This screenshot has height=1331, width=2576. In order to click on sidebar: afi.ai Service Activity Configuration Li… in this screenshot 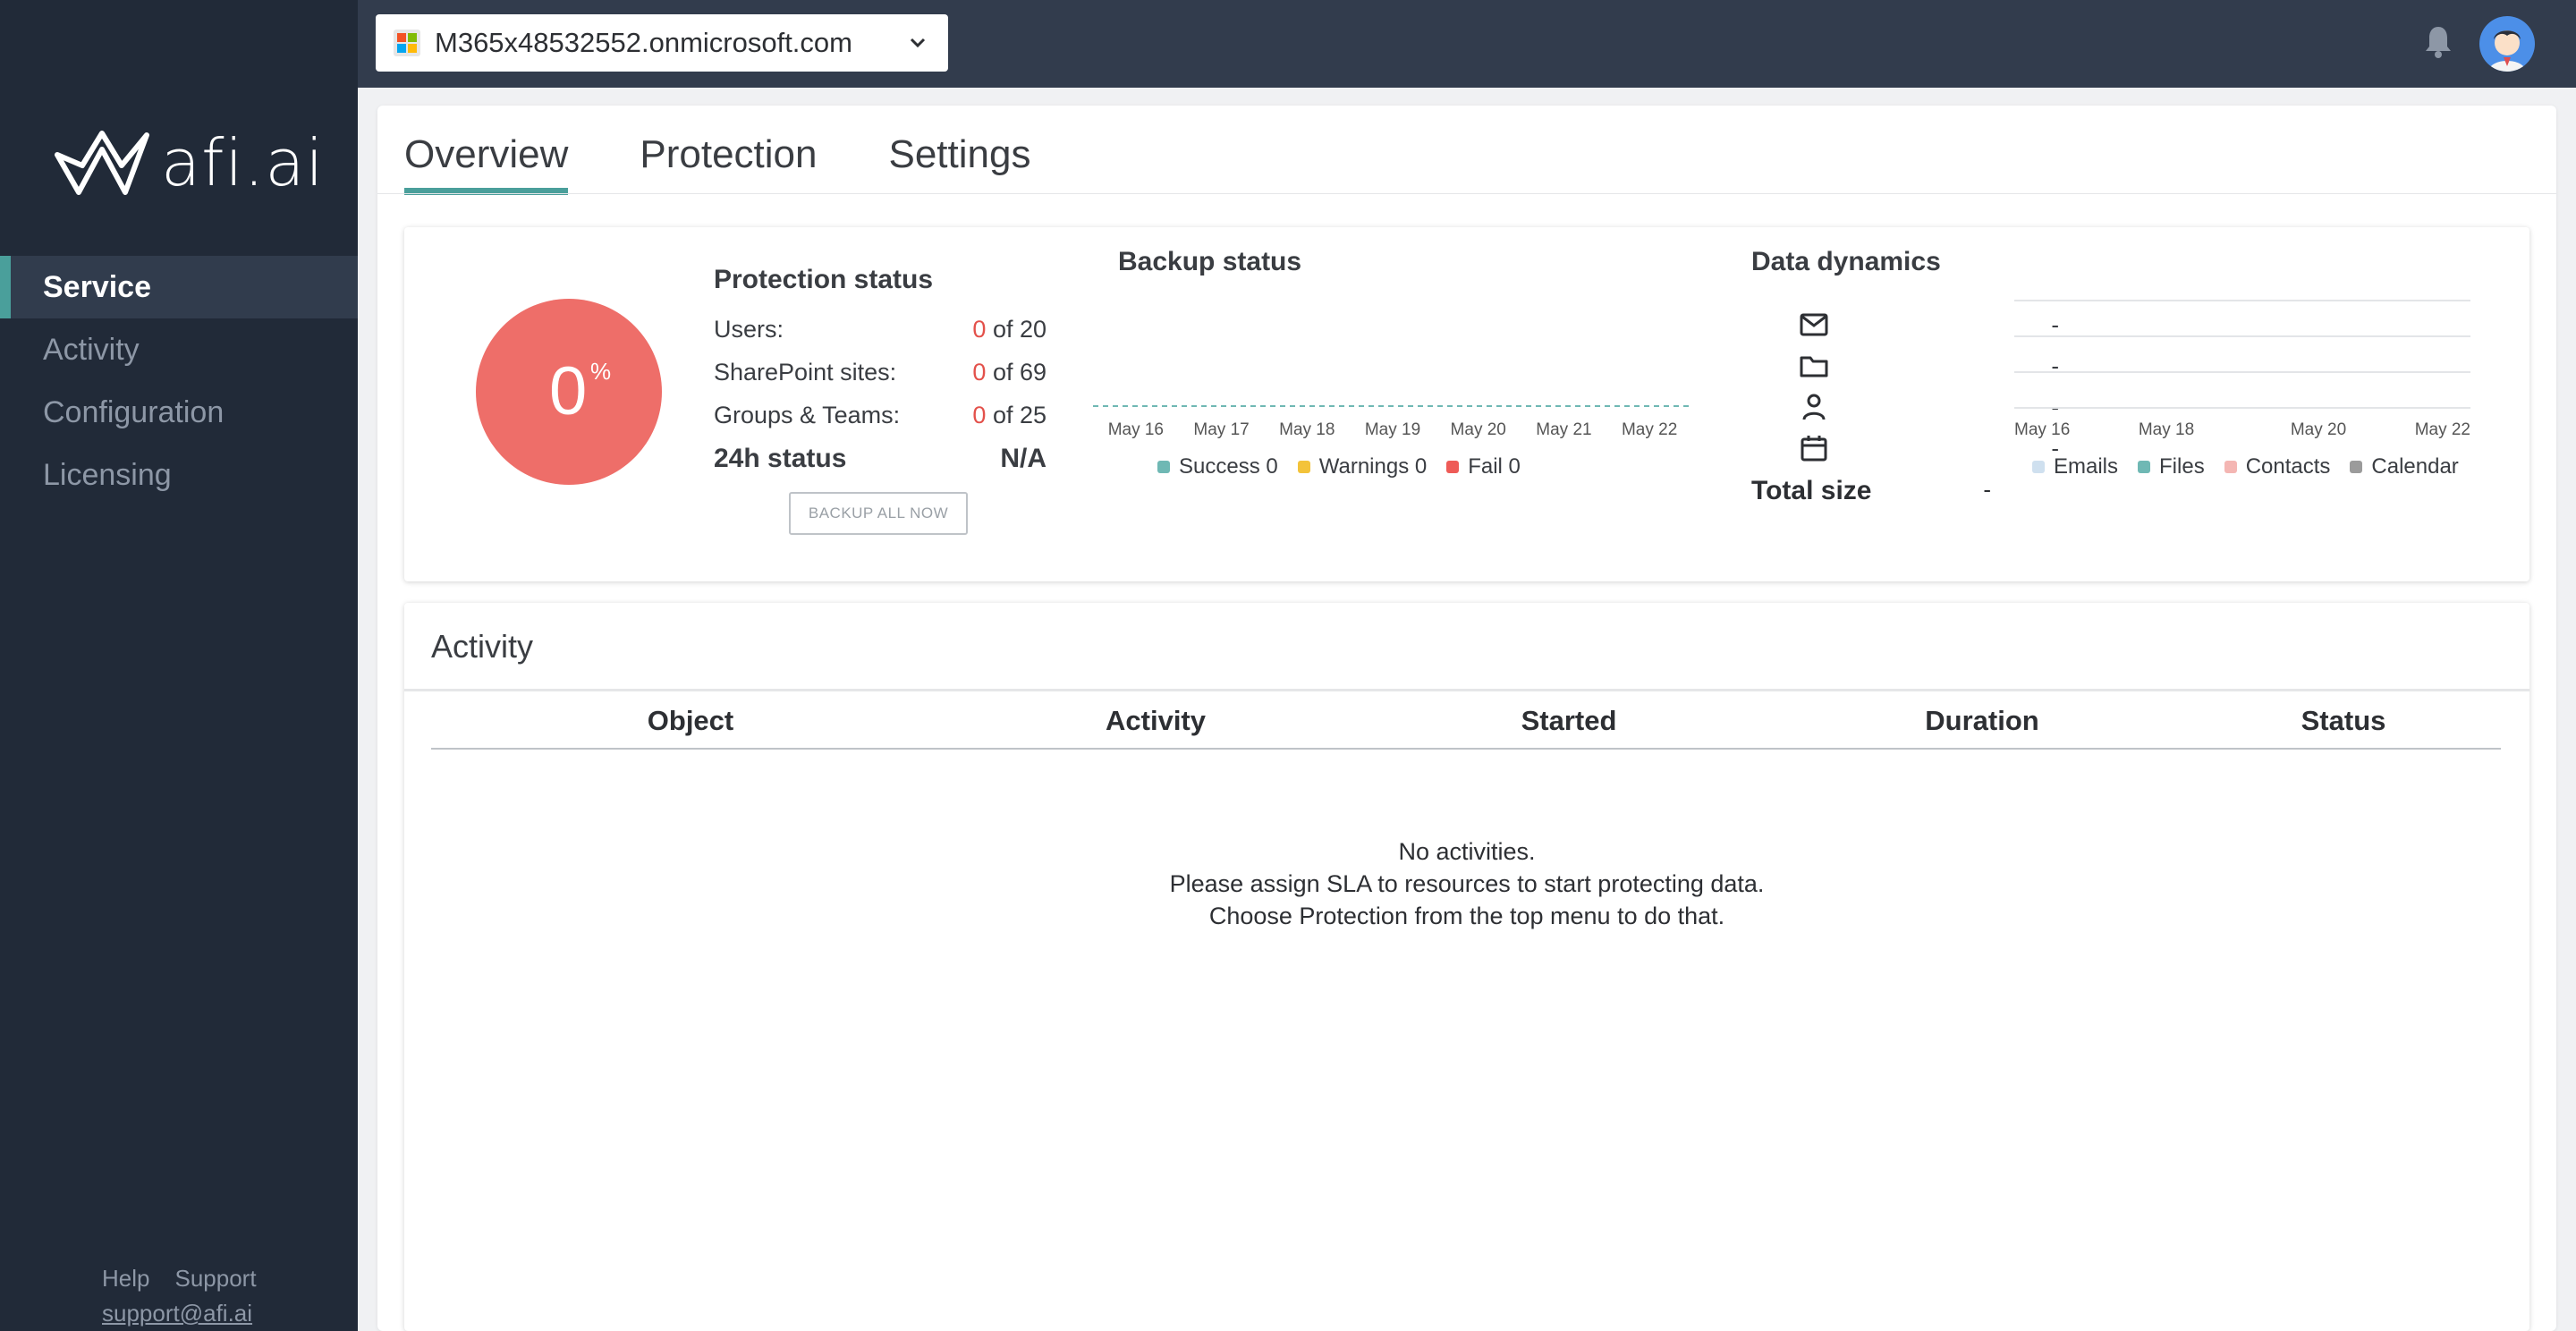, I will do `click(179, 666)`.